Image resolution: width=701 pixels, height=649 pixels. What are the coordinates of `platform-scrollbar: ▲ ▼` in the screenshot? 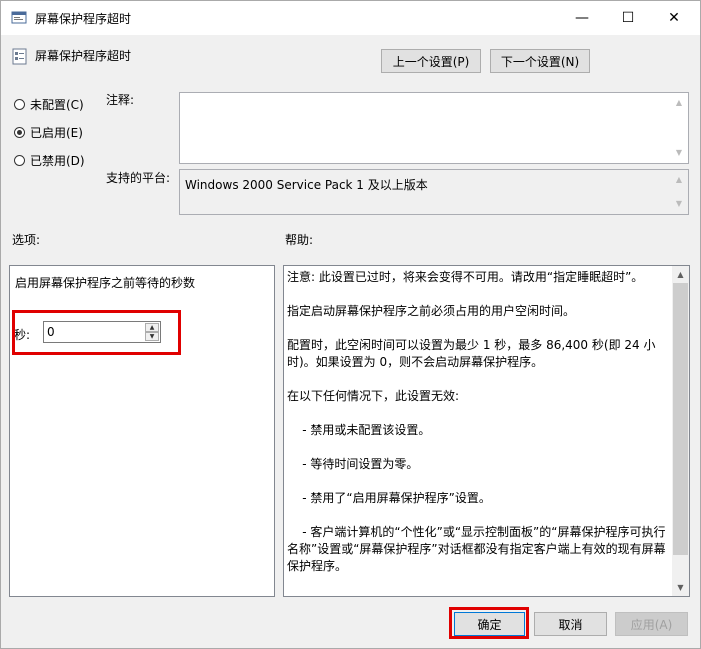 It's located at (679, 192).